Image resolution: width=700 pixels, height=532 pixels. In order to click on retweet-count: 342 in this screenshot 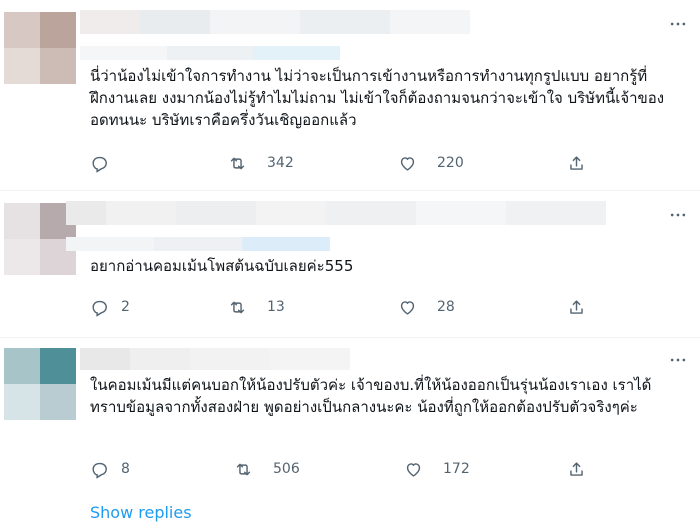, I will do `click(280, 163)`.